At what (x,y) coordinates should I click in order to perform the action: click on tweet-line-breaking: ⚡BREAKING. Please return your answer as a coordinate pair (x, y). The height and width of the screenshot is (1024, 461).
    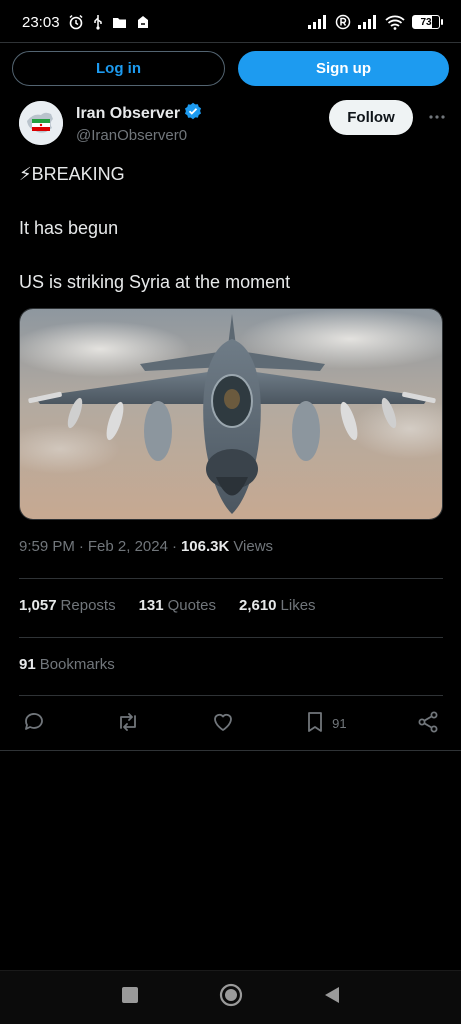
    Looking at the image, I should click on (72, 174).